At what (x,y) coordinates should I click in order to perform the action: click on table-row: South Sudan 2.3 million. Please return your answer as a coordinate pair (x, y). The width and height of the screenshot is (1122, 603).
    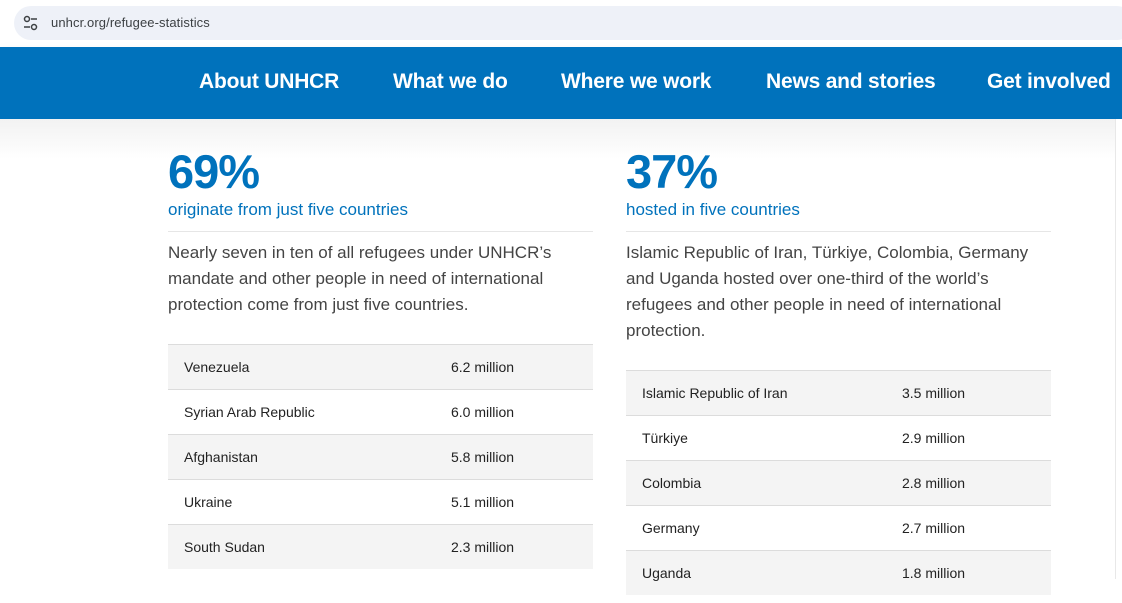
    Looking at the image, I should click on (380, 546).